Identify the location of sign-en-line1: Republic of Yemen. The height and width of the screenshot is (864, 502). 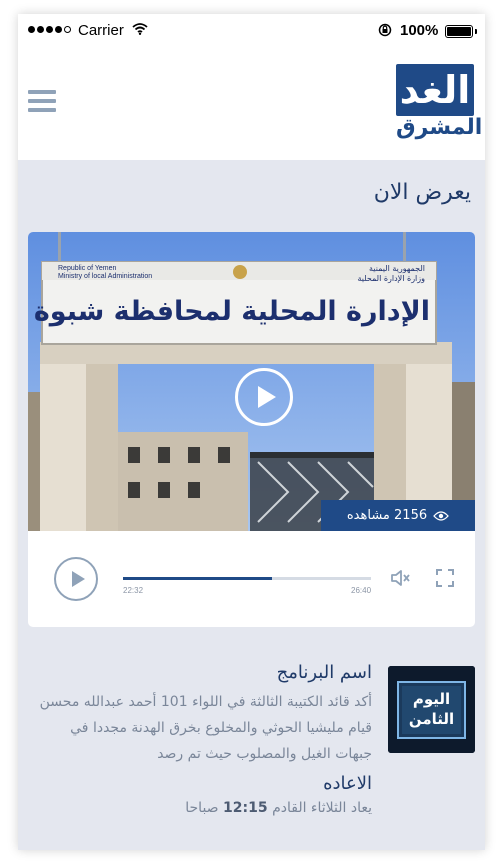
(87, 268).